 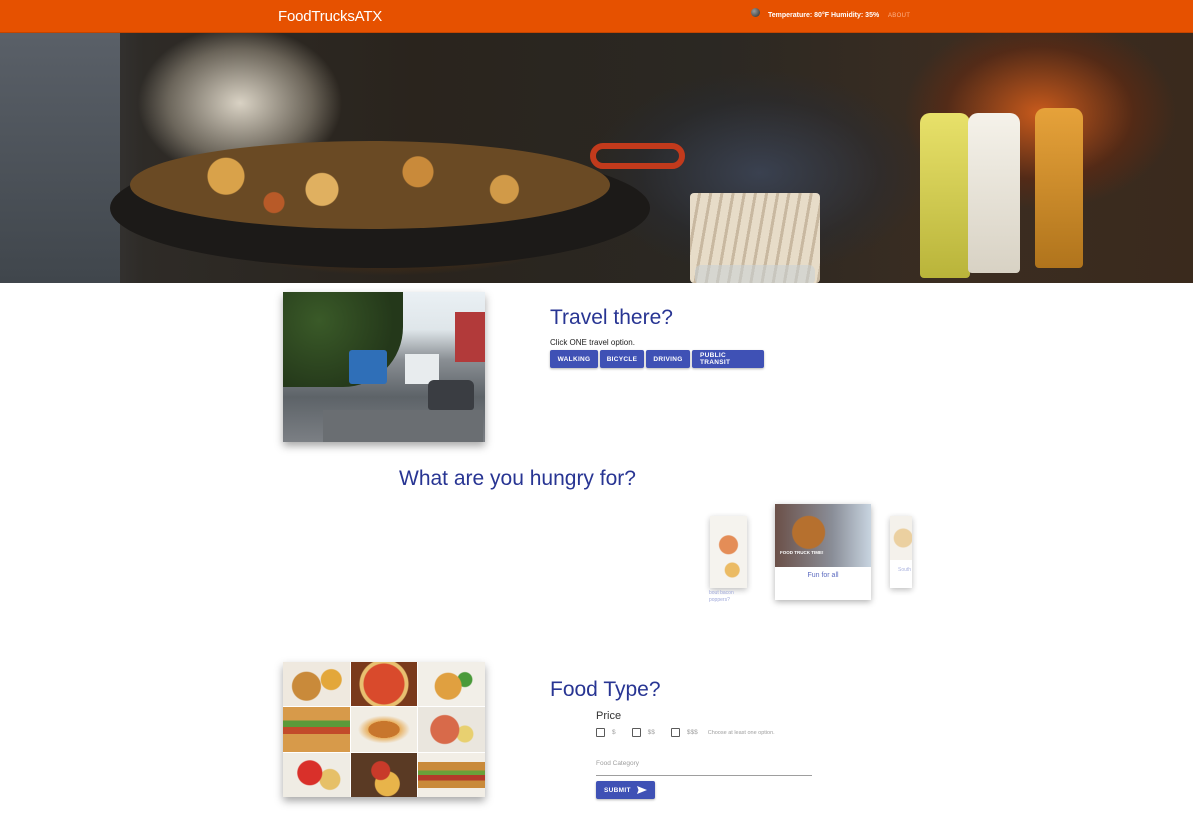 What do you see at coordinates (802, 552) in the screenshot?
I see `carousel-overlay-text: FOOD TRUCK TIME!` at bounding box center [802, 552].